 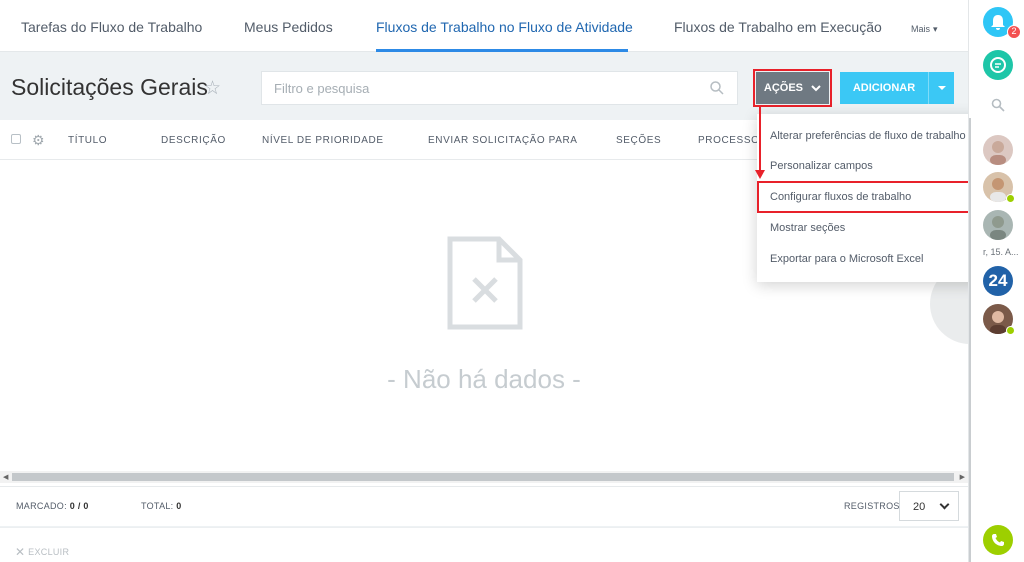 I want to click on column-header-title: TÍTULO, so click(x=87, y=140).